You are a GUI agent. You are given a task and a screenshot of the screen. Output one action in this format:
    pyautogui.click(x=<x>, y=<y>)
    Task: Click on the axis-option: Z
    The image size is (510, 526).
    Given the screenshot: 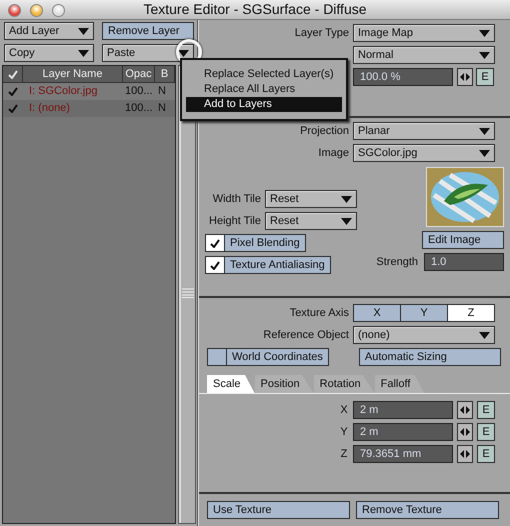 What is the action you would take?
    pyautogui.click(x=471, y=313)
    